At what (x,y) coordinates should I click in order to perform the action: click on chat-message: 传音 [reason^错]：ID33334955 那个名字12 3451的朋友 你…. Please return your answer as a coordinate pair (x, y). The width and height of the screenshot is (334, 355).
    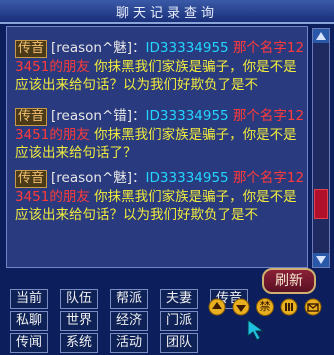
    Looking at the image, I should click on (161, 134).